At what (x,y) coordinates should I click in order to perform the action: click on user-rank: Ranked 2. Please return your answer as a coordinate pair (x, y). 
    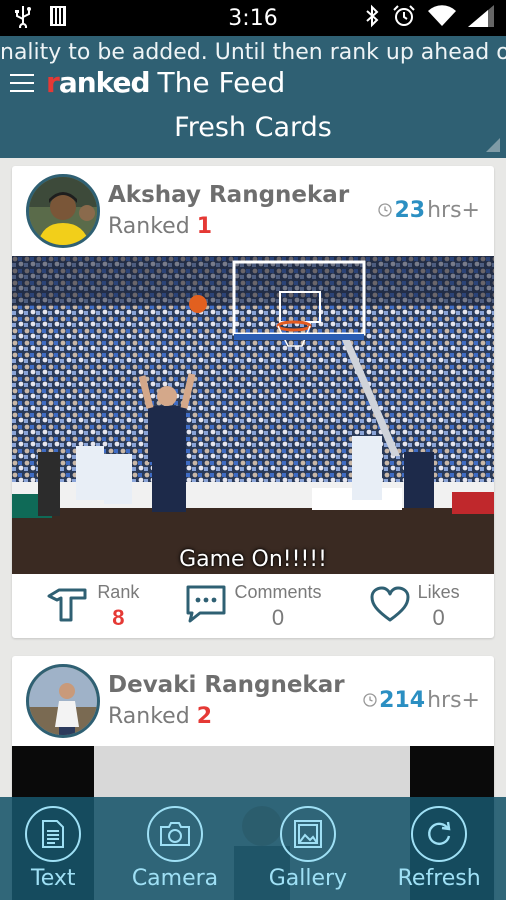
    Looking at the image, I should click on (160, 716).